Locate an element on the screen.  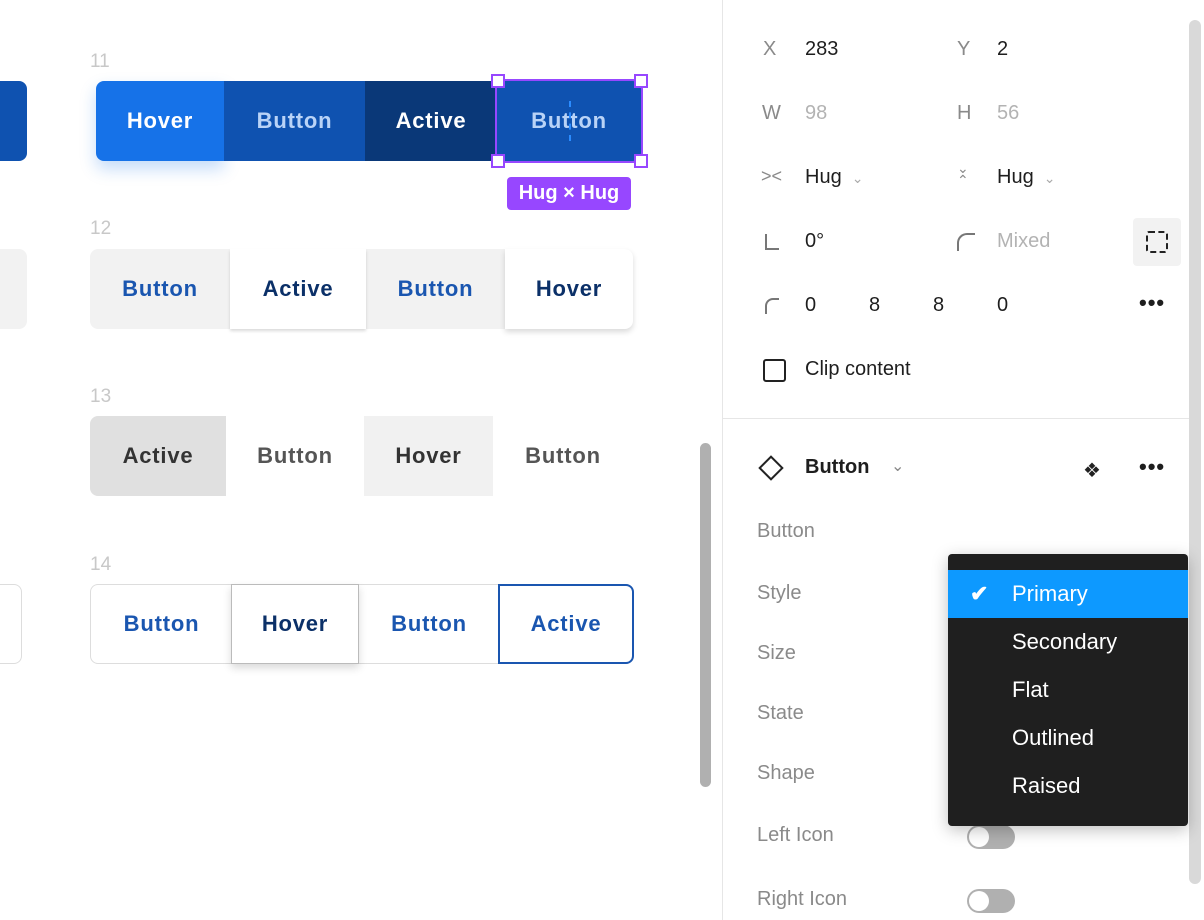
clip-content-checkbox is located at coordinates (774, 370).